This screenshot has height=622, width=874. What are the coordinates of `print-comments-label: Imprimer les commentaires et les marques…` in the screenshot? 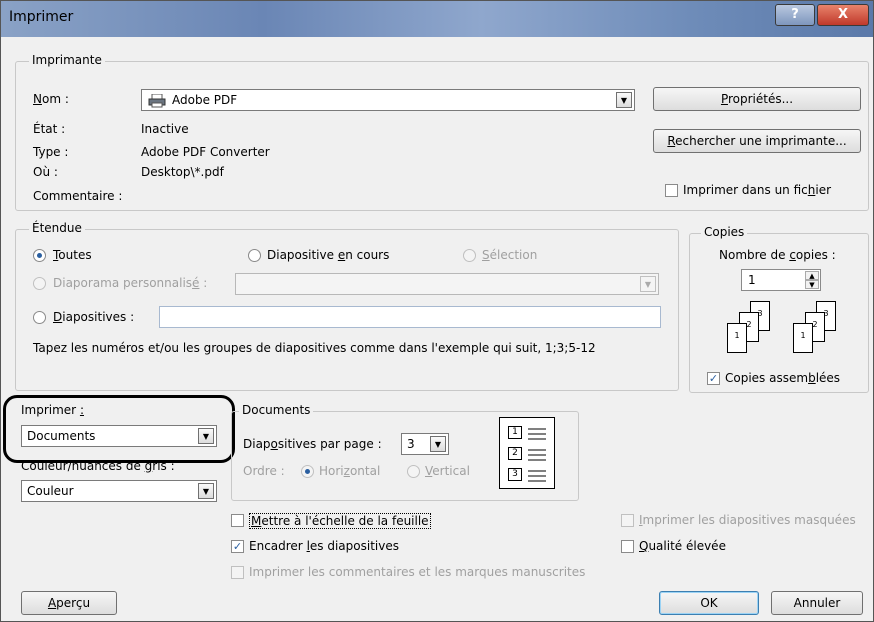 It's located at (417, 572).